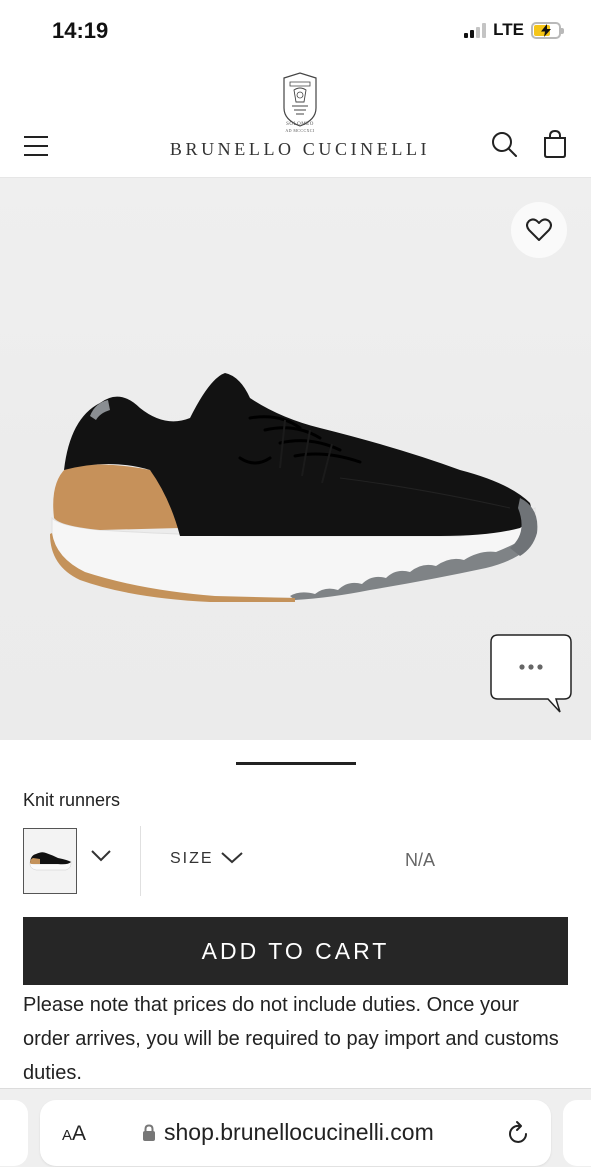 The height and width of the screenshot is (1167, 591). What do you see at coordinates (300, 130) in the screenshot?
I see `logo-caption-bottom: AD MCCCXCI` at bounding box center [300, 130].